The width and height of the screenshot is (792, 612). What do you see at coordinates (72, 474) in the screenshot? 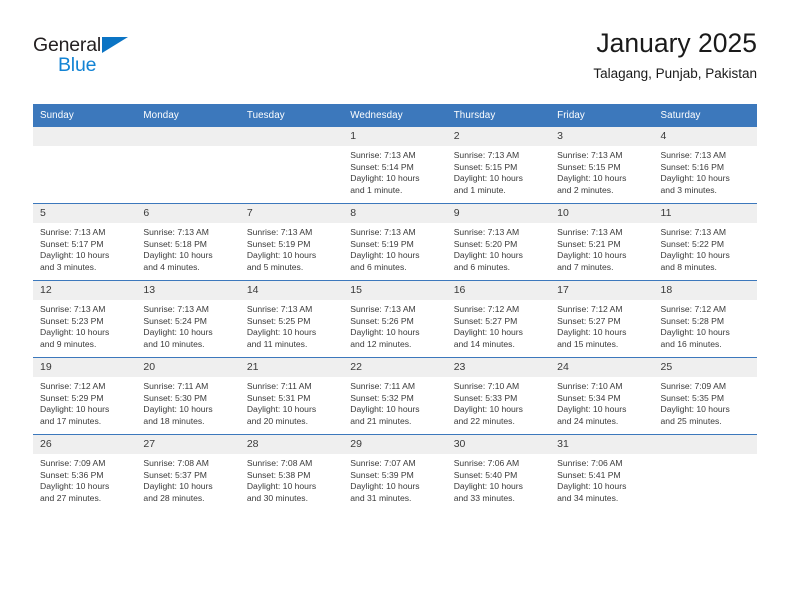
I see `sunset-text: Sunset: 5:36 PM` at bounding box center [72, 474].